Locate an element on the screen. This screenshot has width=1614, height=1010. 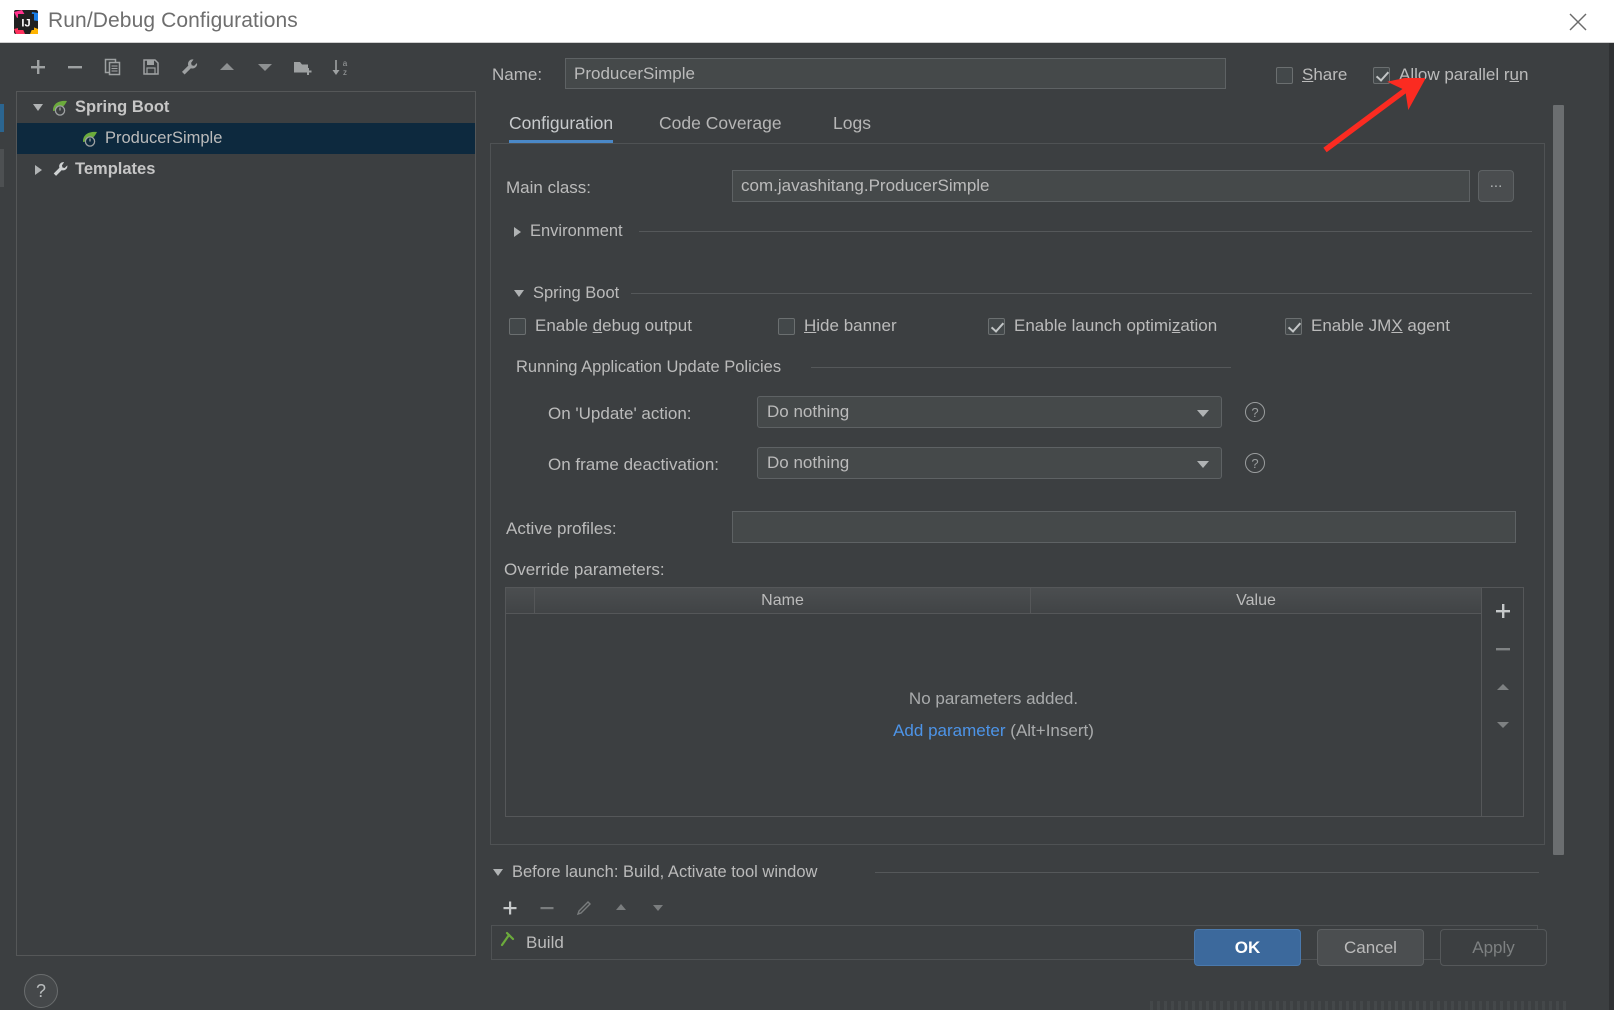
tab-label: Configuration is located at coordinates (561, 122).